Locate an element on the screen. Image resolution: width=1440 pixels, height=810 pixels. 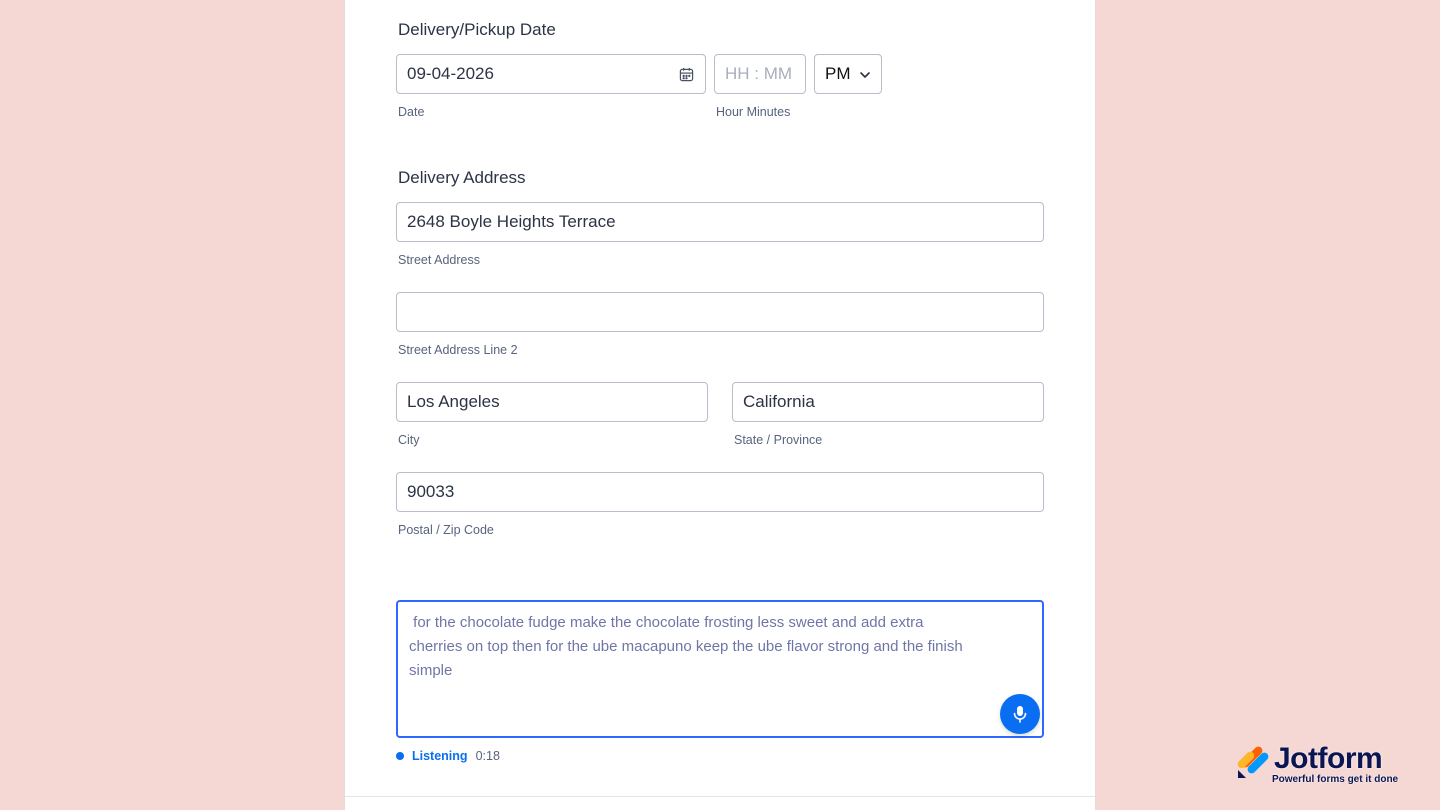
city-sublabel: City is located at coordinates (409, 440).